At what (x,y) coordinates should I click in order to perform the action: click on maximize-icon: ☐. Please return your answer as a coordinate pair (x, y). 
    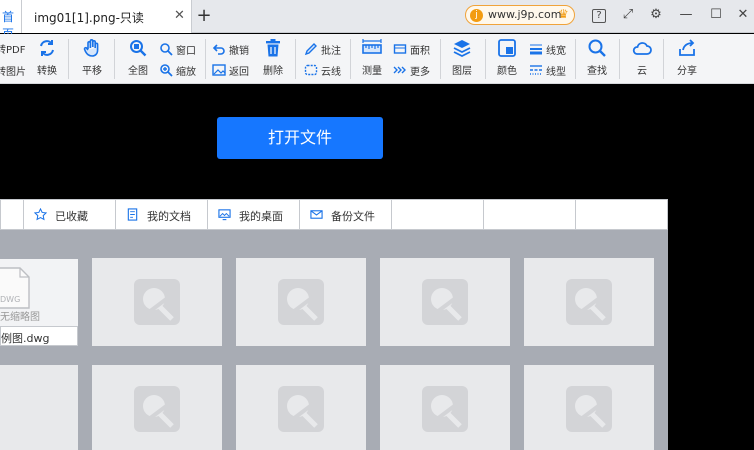
    Looking at the image, I should click on (716, 14).